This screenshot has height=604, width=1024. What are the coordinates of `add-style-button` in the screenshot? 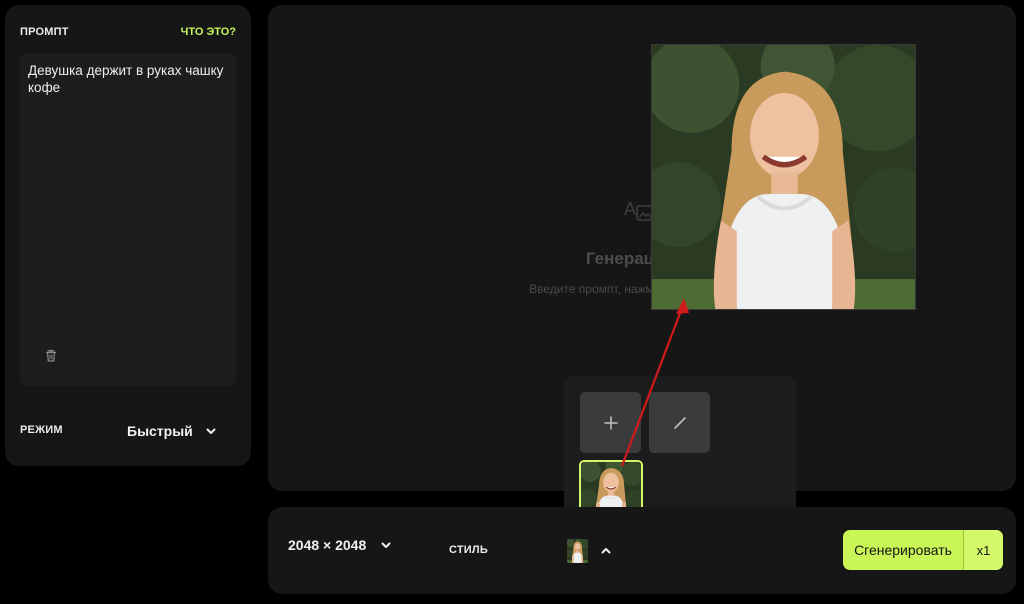 It's located at (610, 422).